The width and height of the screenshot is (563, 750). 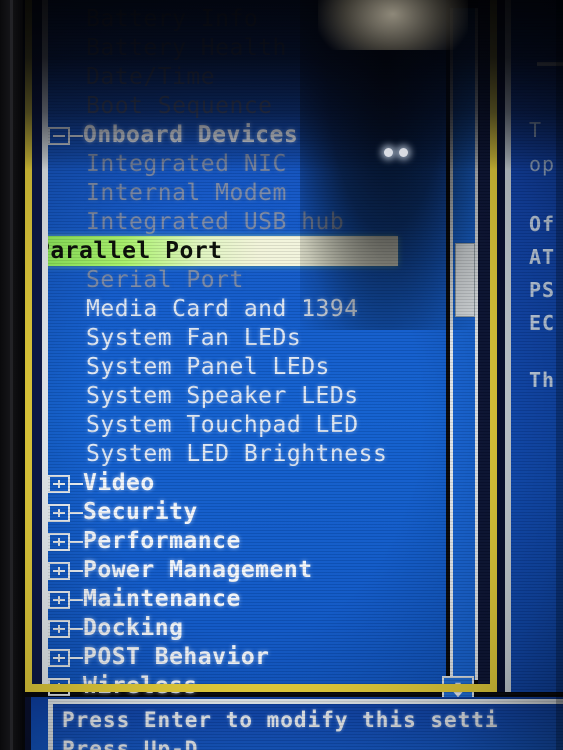 I want to click on menu-item-system-fan-leds: System Fan LEDs, so click(x=248, y=338).